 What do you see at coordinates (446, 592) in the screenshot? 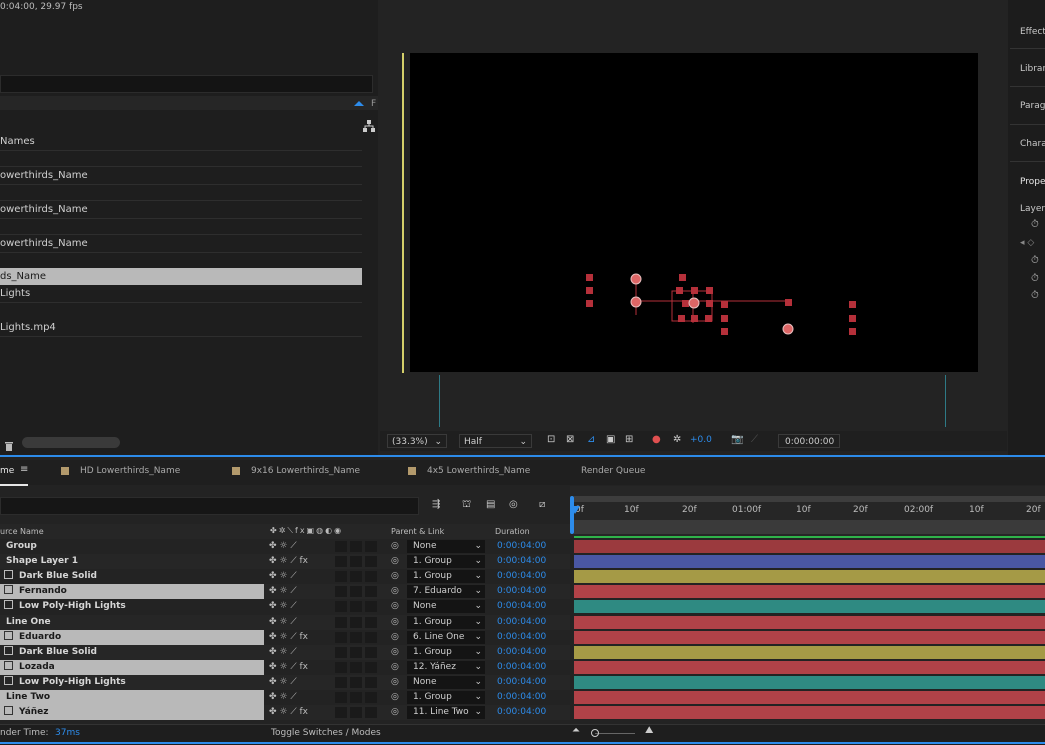
I see `parent-dropdown: 7. Eduardo ⌄` at bounding box center [446, 592].